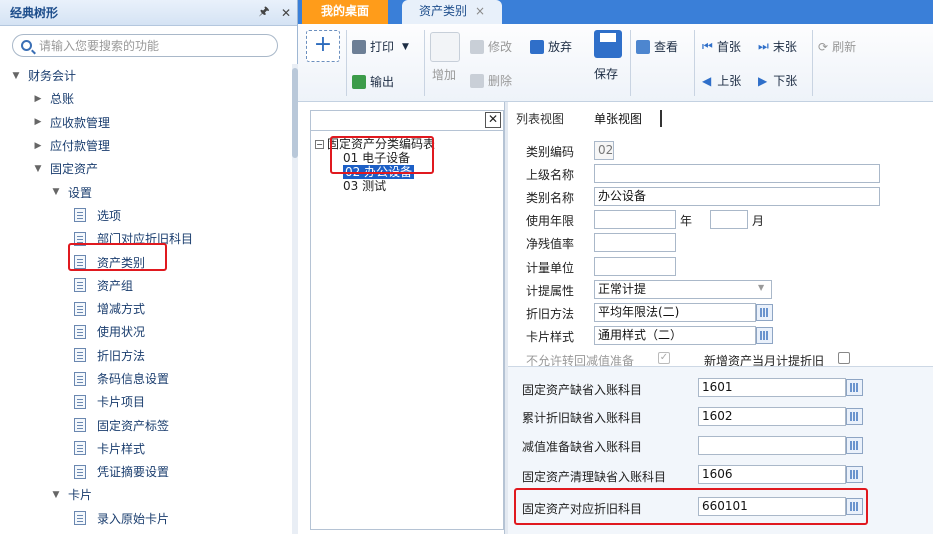 This screenshot has height=534, width=933. Describe the element at coordinates (133, 425) in the screenshot. I see `sidebar-item-label: 固定资产标签` at that location.